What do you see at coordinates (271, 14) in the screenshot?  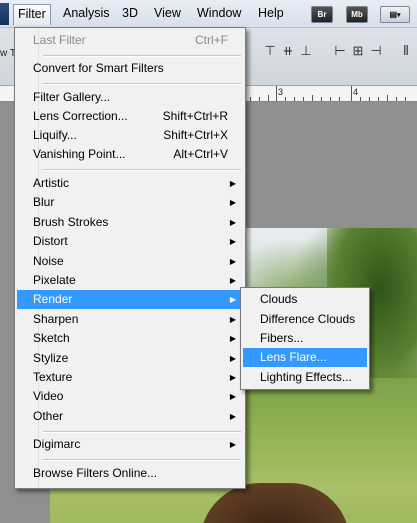 I see `menu-help: Help` at bounding box center [271, 14].